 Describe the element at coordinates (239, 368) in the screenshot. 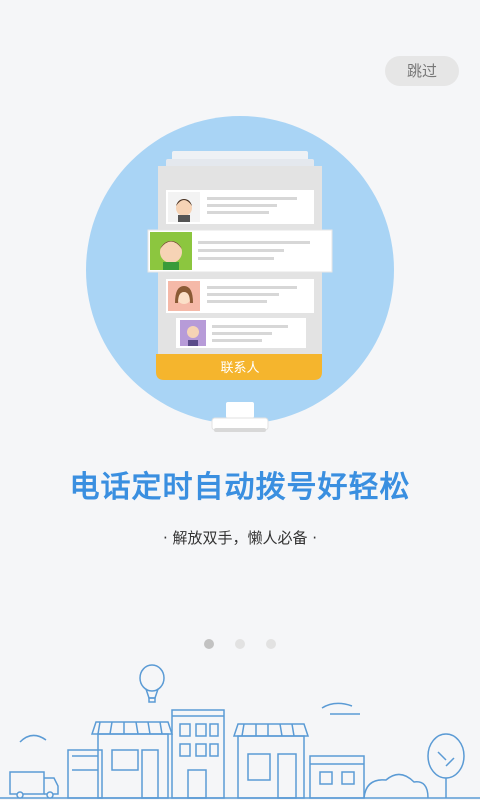

I see `contacts-bar-label: 联系人` at that location.